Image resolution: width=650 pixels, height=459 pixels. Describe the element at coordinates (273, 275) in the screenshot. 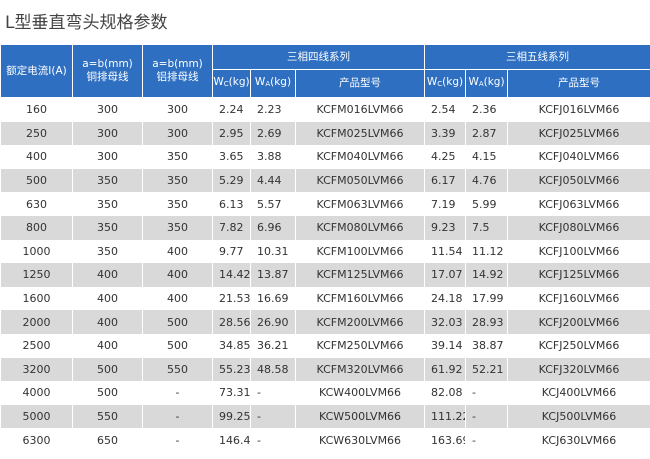

I see `cell-wa-four: 13.87` at that location.